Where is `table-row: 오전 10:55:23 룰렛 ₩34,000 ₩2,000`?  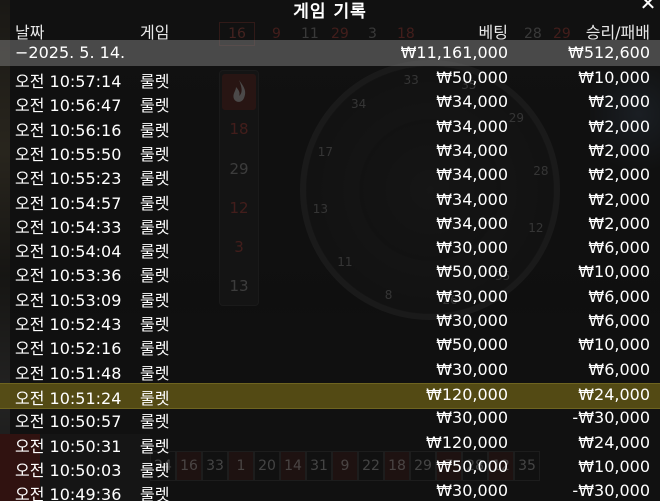 table-row: 오전 10:55:23 룰렛 ₩34,000 ₩2,000 is located at coordinates (330, 177).